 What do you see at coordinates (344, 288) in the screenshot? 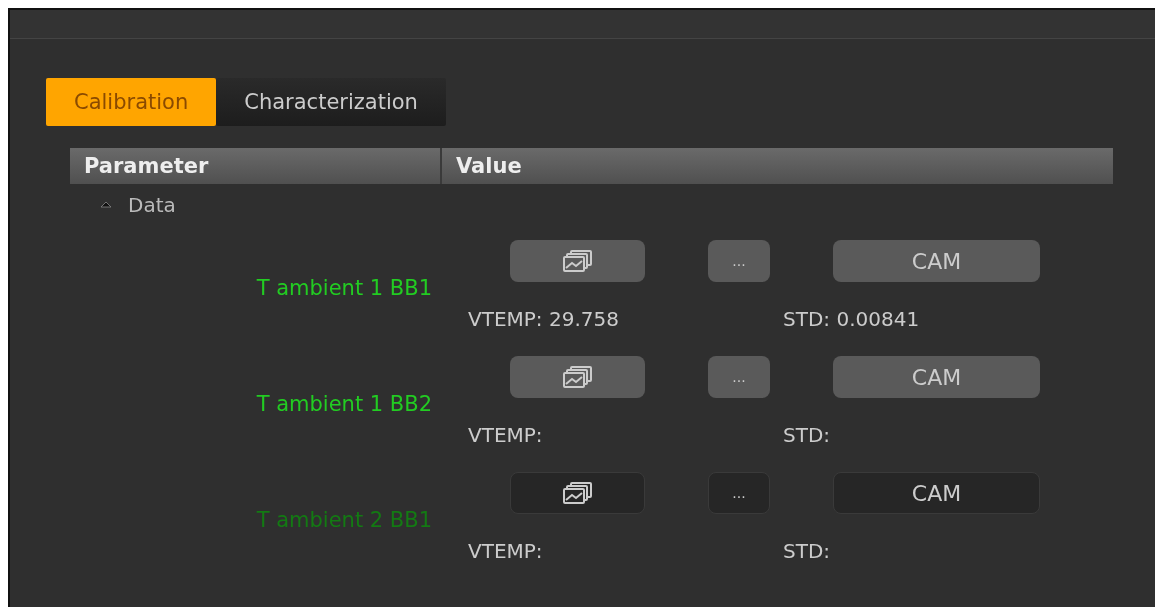
I see `parameter-label: T ambient 1 BB1` at bounding box center [344, 288].